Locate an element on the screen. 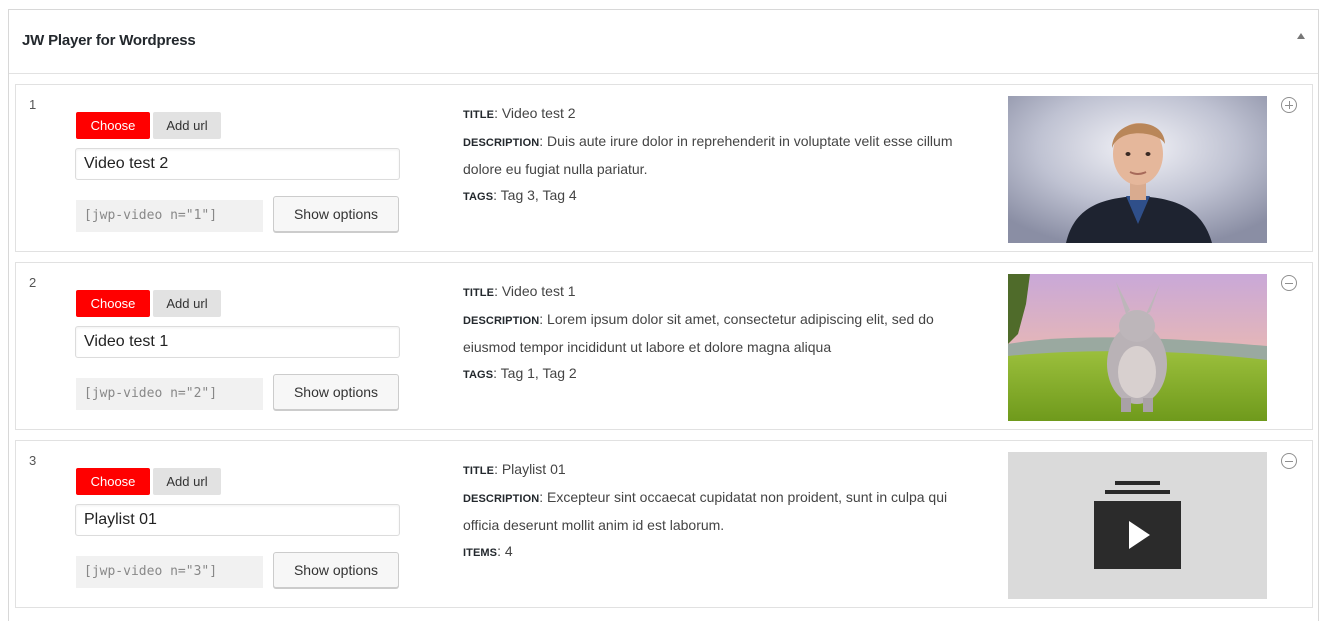  shortcode-text: [jwp-video n="2"] is located at coordinates (169, 394).